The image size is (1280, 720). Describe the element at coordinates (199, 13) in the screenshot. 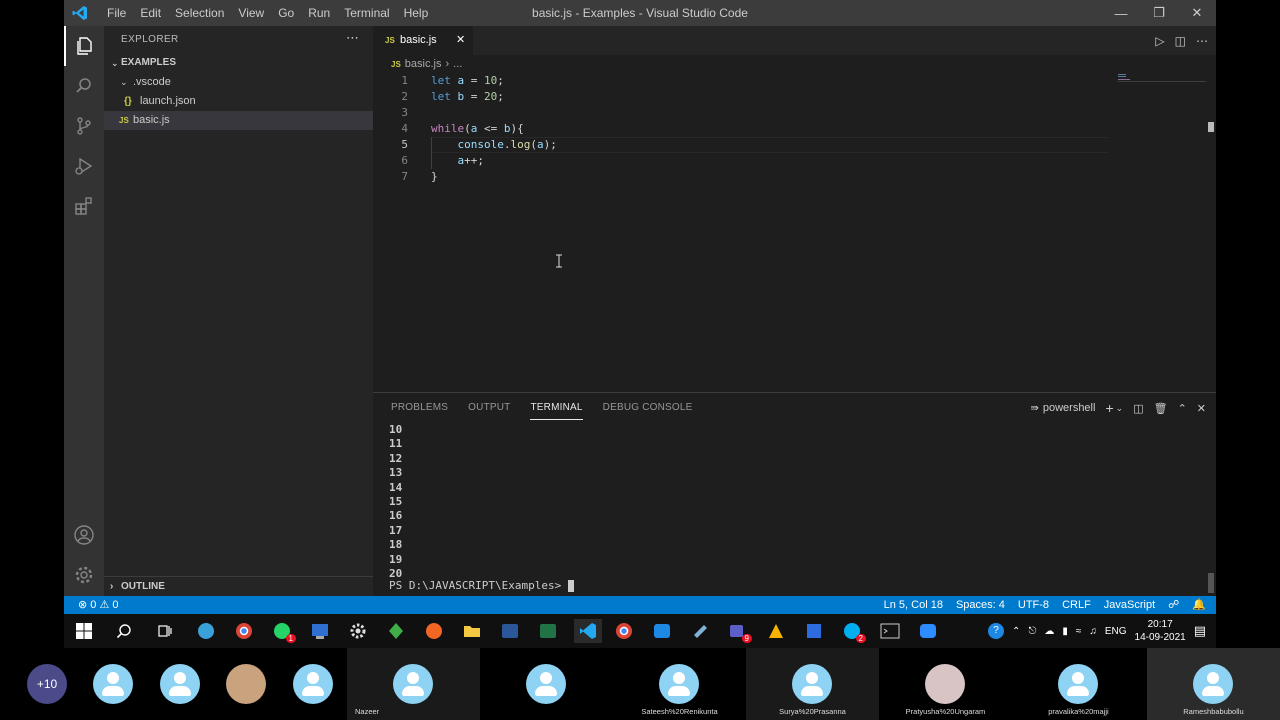

I see `menu-selection: Selection` at that location.